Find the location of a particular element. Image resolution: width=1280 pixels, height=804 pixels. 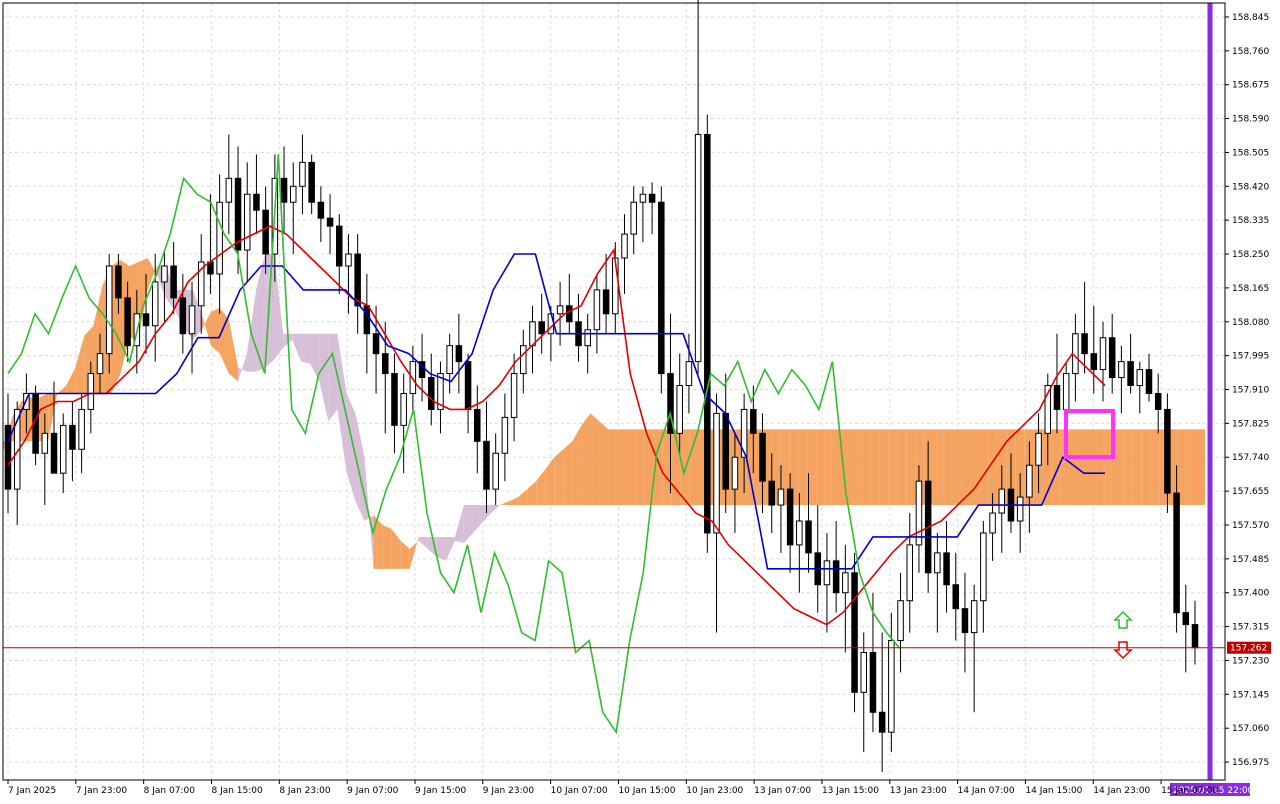

x-tick-label: 9 Jan 23:00 is located at coordinates (509, 791).